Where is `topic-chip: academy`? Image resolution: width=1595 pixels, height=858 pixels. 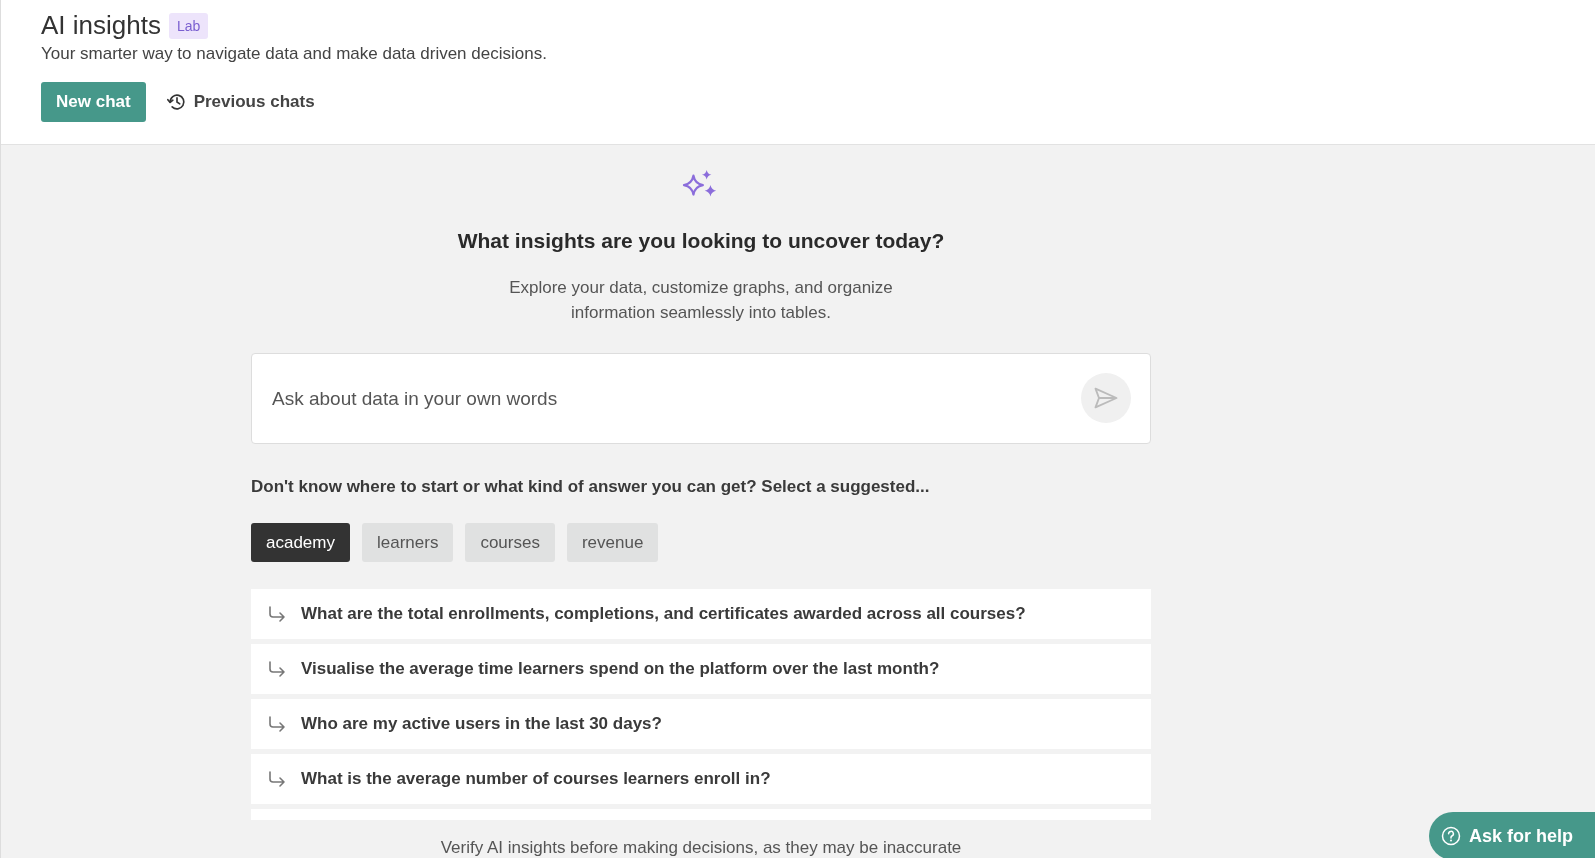
topic-chip: academy is located at coordinates (300, 542).